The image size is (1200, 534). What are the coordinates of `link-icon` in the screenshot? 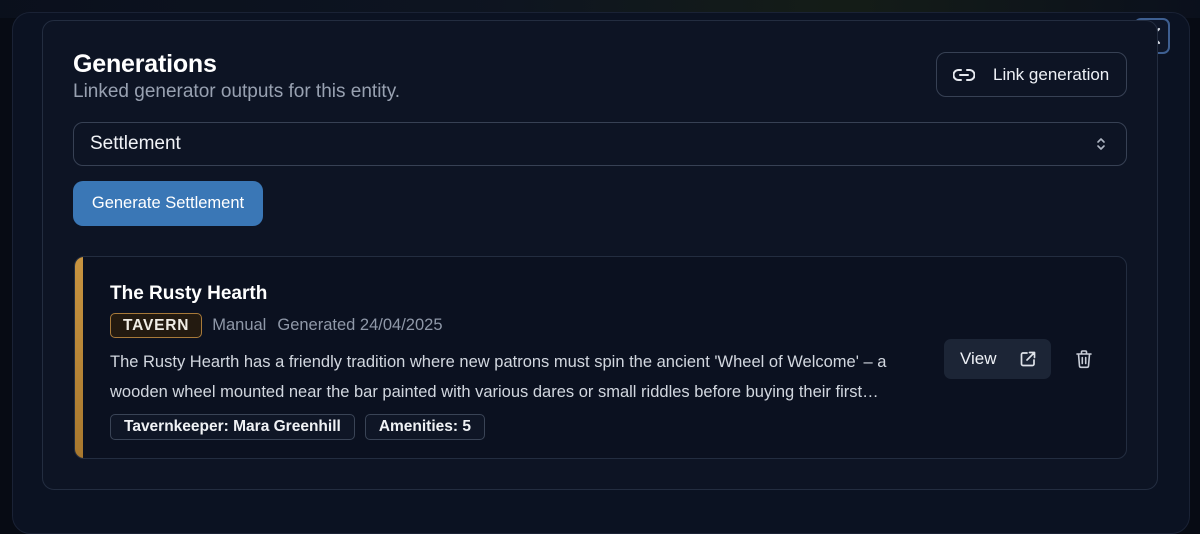 It's located at (964, 74).